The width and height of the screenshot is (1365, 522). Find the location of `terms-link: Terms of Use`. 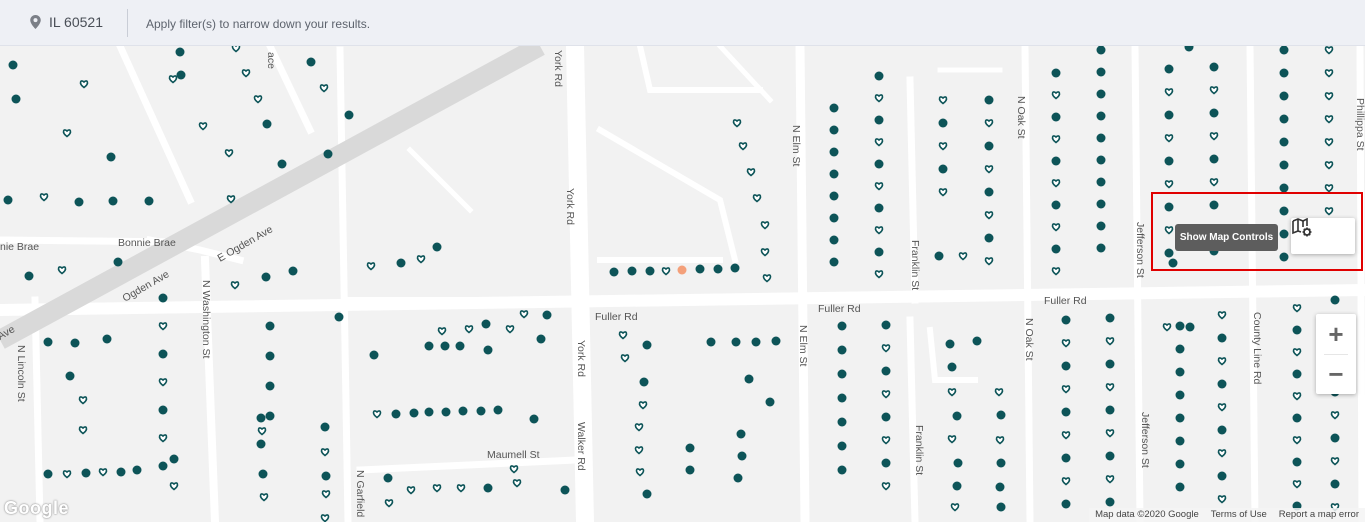

terms-link: Terms of Use is located at coordinates (1239, 515).